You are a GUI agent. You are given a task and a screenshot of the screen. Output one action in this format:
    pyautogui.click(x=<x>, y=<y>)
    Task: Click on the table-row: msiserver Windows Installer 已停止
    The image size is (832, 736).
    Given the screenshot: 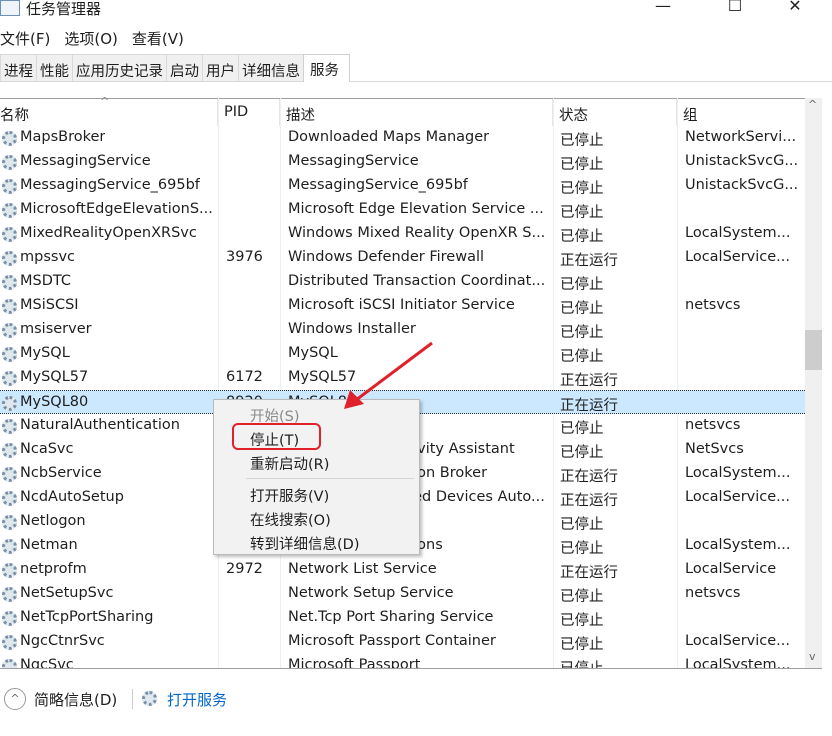 What is the action you would take?
    pyautogui.click(x=402, y=330)
    